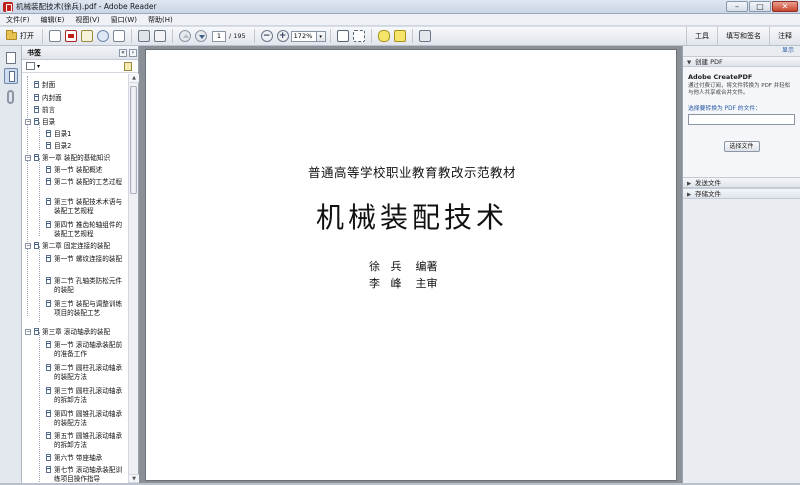 The width and height of the screenshot is (800, 485). What do you see at coordinates (128, 66) in the screenshot?
I see `find-bookmark-icon` at bounding box center [128, 66].